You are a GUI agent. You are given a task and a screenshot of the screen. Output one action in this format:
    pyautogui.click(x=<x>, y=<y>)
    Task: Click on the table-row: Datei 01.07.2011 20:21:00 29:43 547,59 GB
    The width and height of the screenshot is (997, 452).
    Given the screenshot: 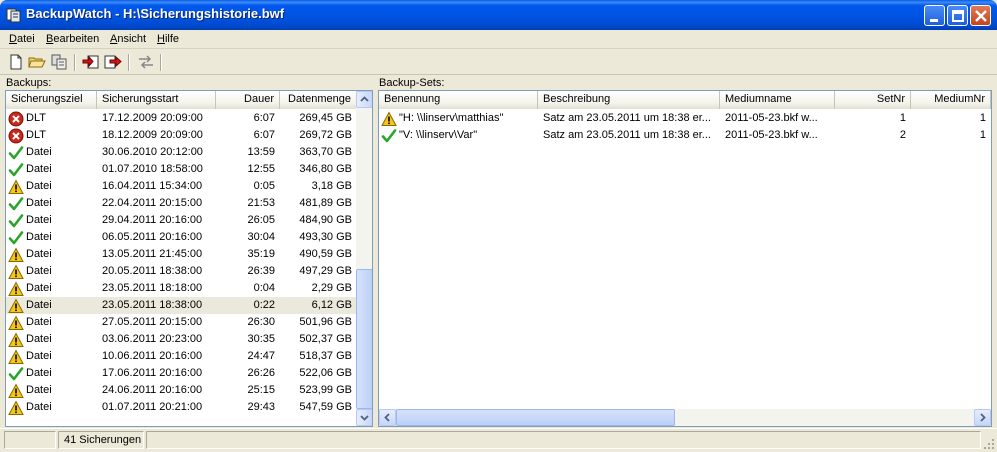 What is the action you would take?
    pyautogui.click(x=181, y=407)
    